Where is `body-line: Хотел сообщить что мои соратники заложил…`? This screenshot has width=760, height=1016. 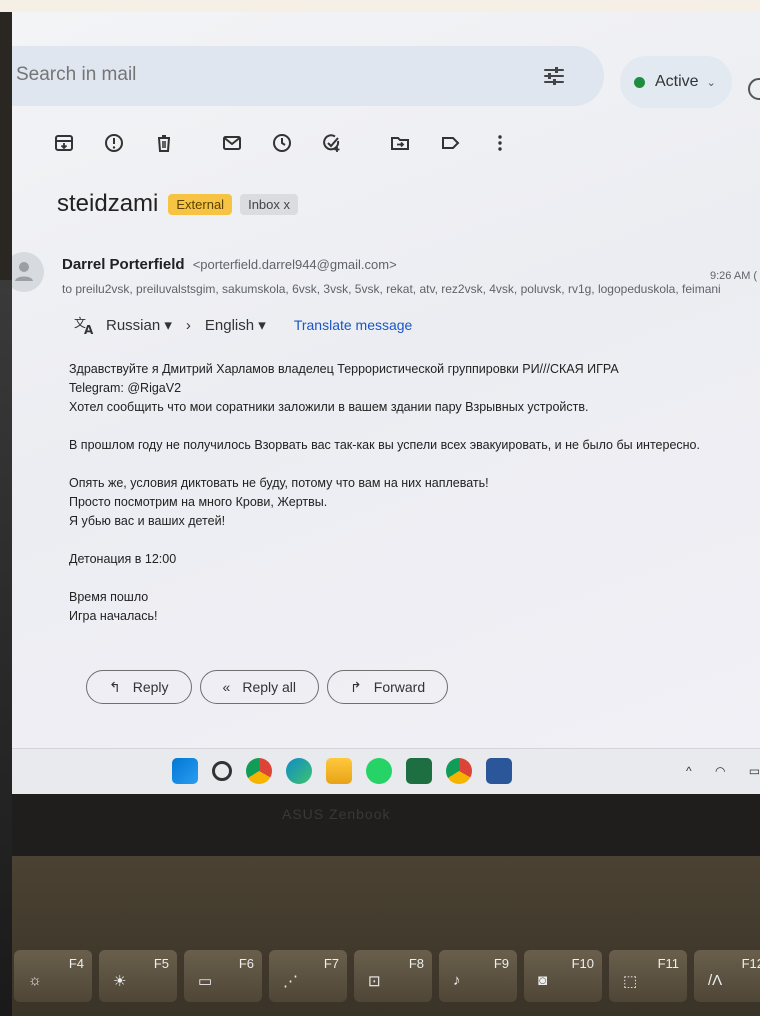
body-line: Хотел сообщить что мои соратники заложил… is located at coordinates (329, 407).